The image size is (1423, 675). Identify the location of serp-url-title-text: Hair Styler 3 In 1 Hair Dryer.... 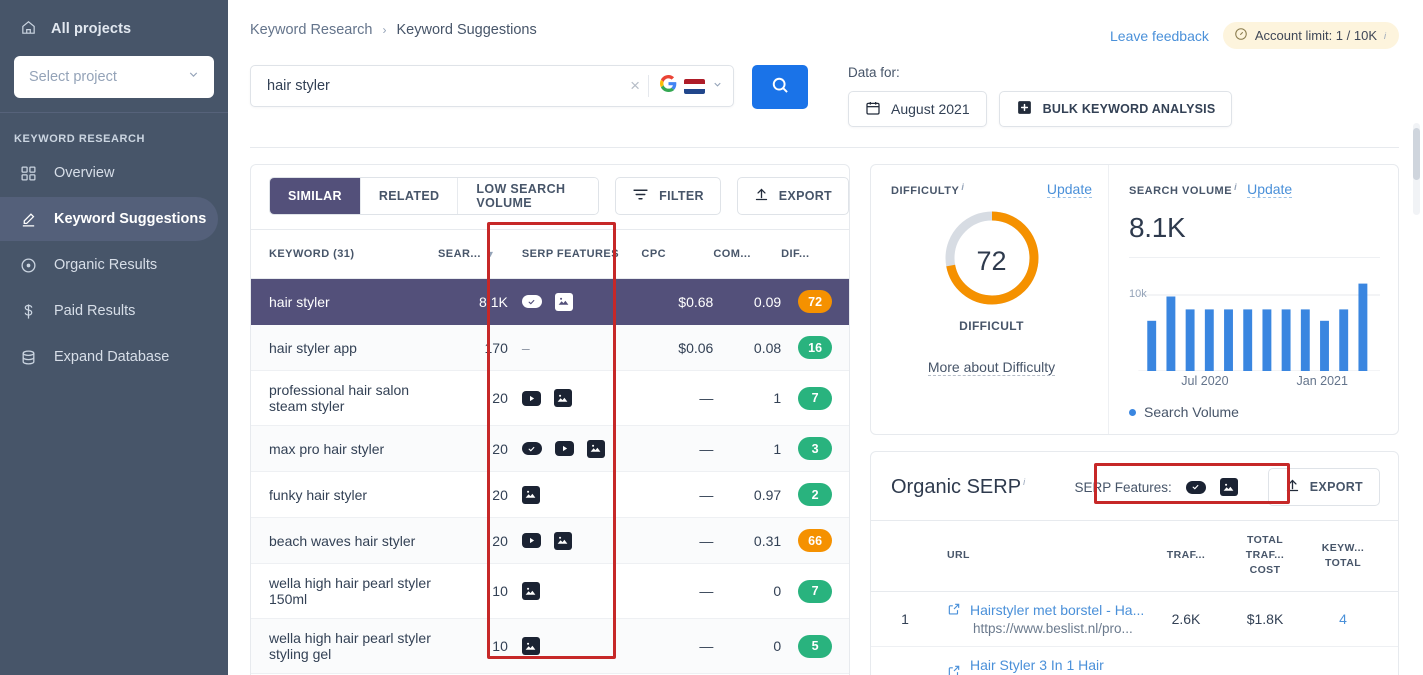
(1037, 665).